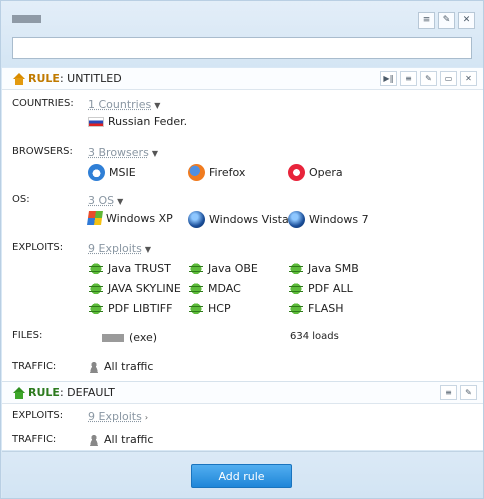 This screenshot has height=499, width=484. I want to click on exploit-name: Java OBE, so click(233, 268).